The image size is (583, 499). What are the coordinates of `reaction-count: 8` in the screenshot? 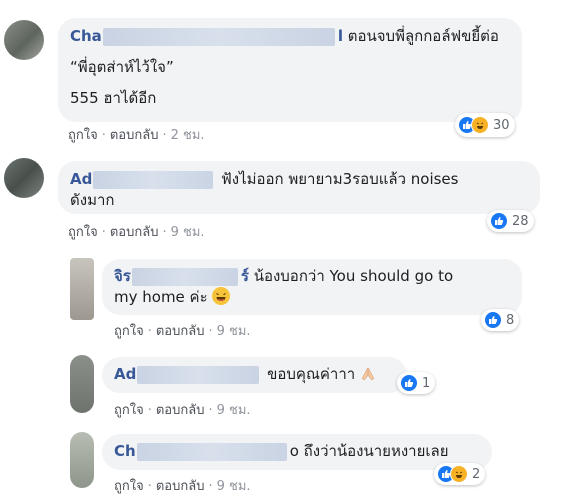 It's located at (510, 320).